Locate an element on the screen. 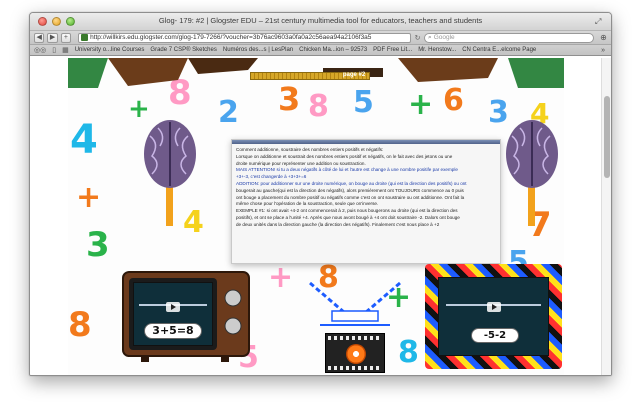  bookmark-item: CN Centra E...elcome Page is located at coordinates (499, 50).